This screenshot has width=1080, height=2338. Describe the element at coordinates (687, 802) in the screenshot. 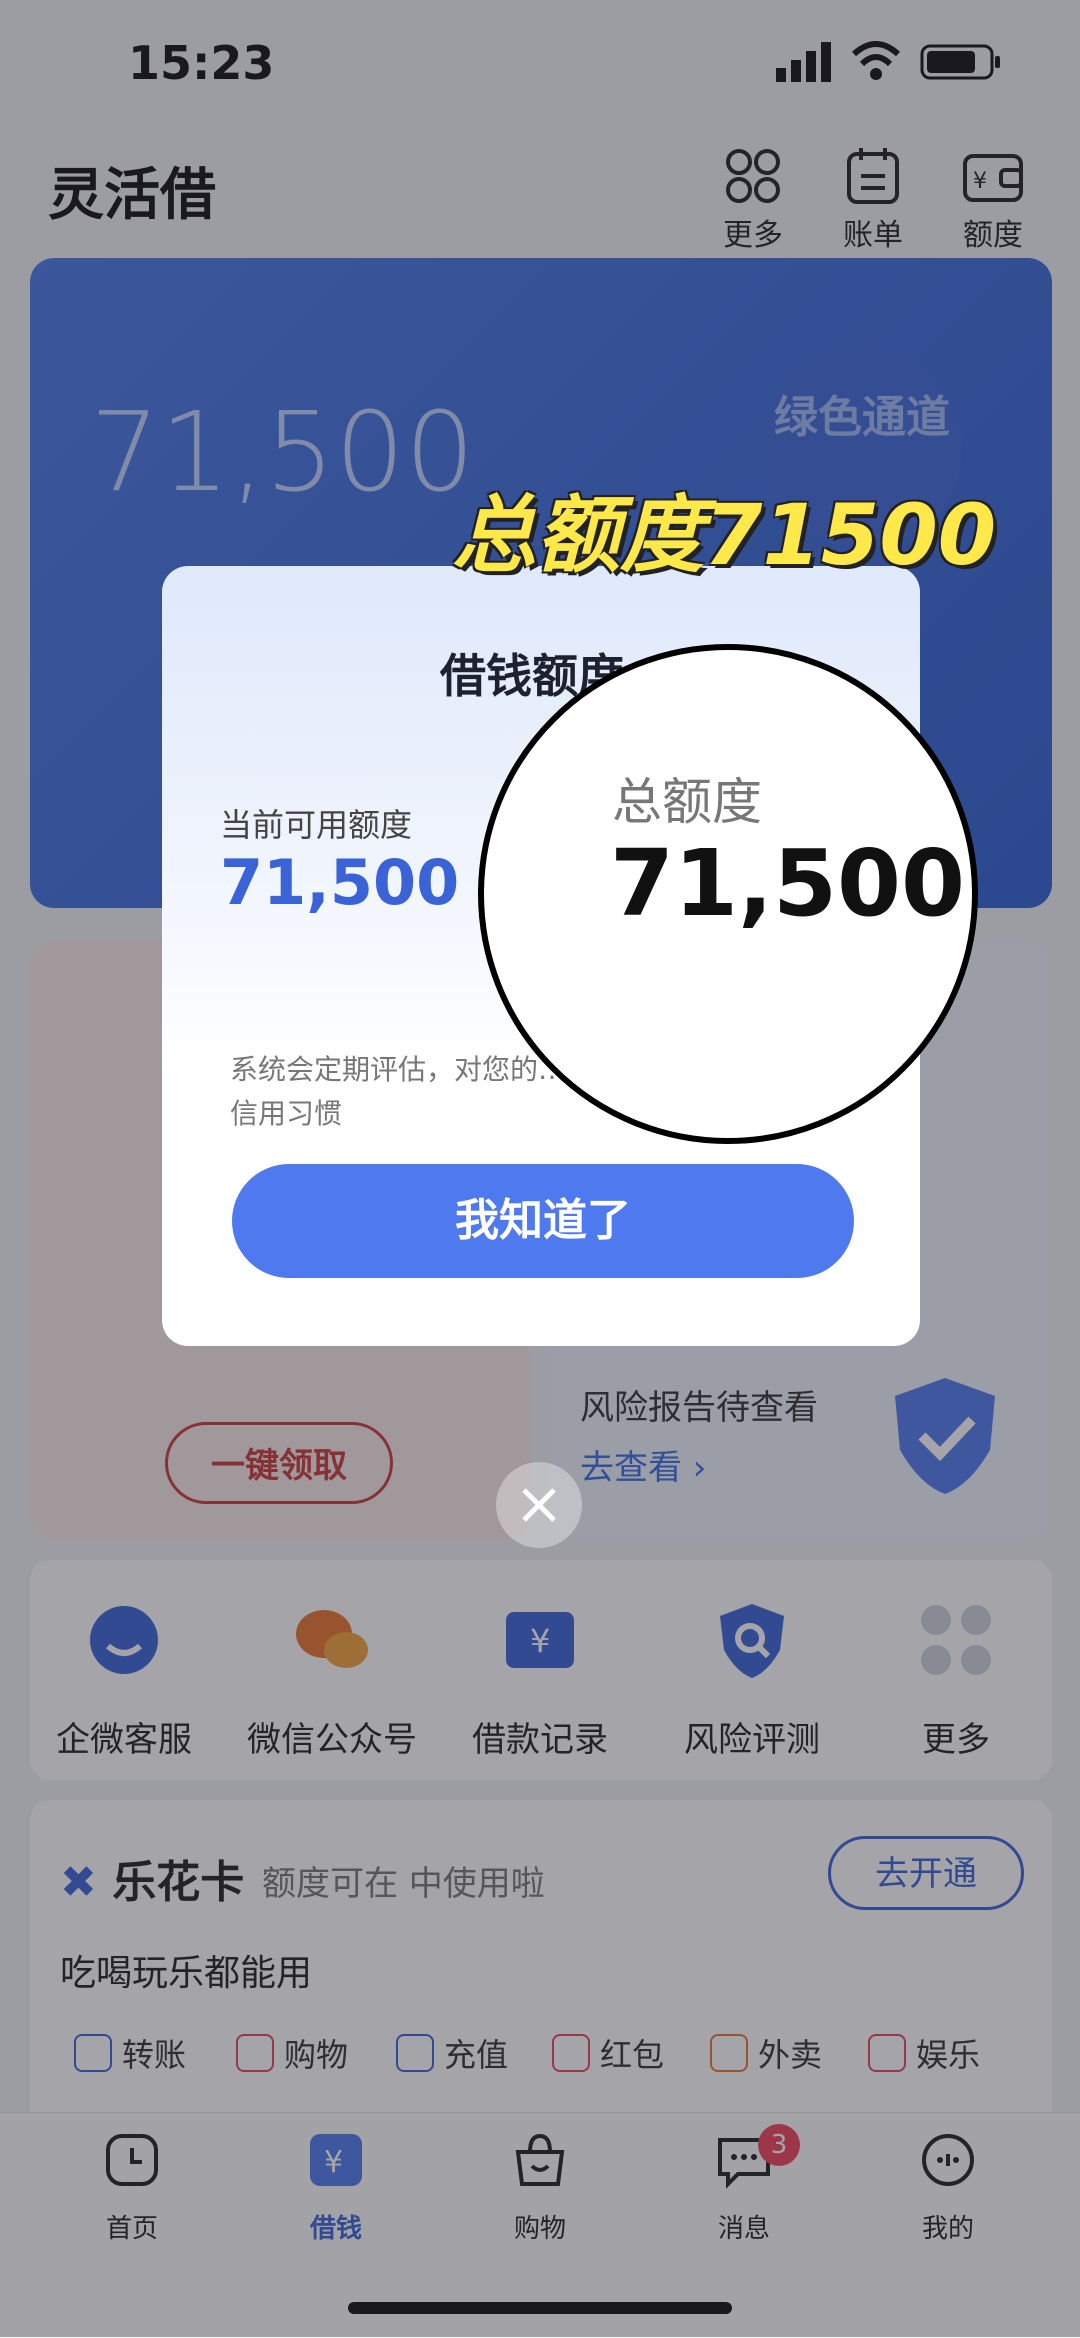

I see `total-limit-label: 总额度` at that location.